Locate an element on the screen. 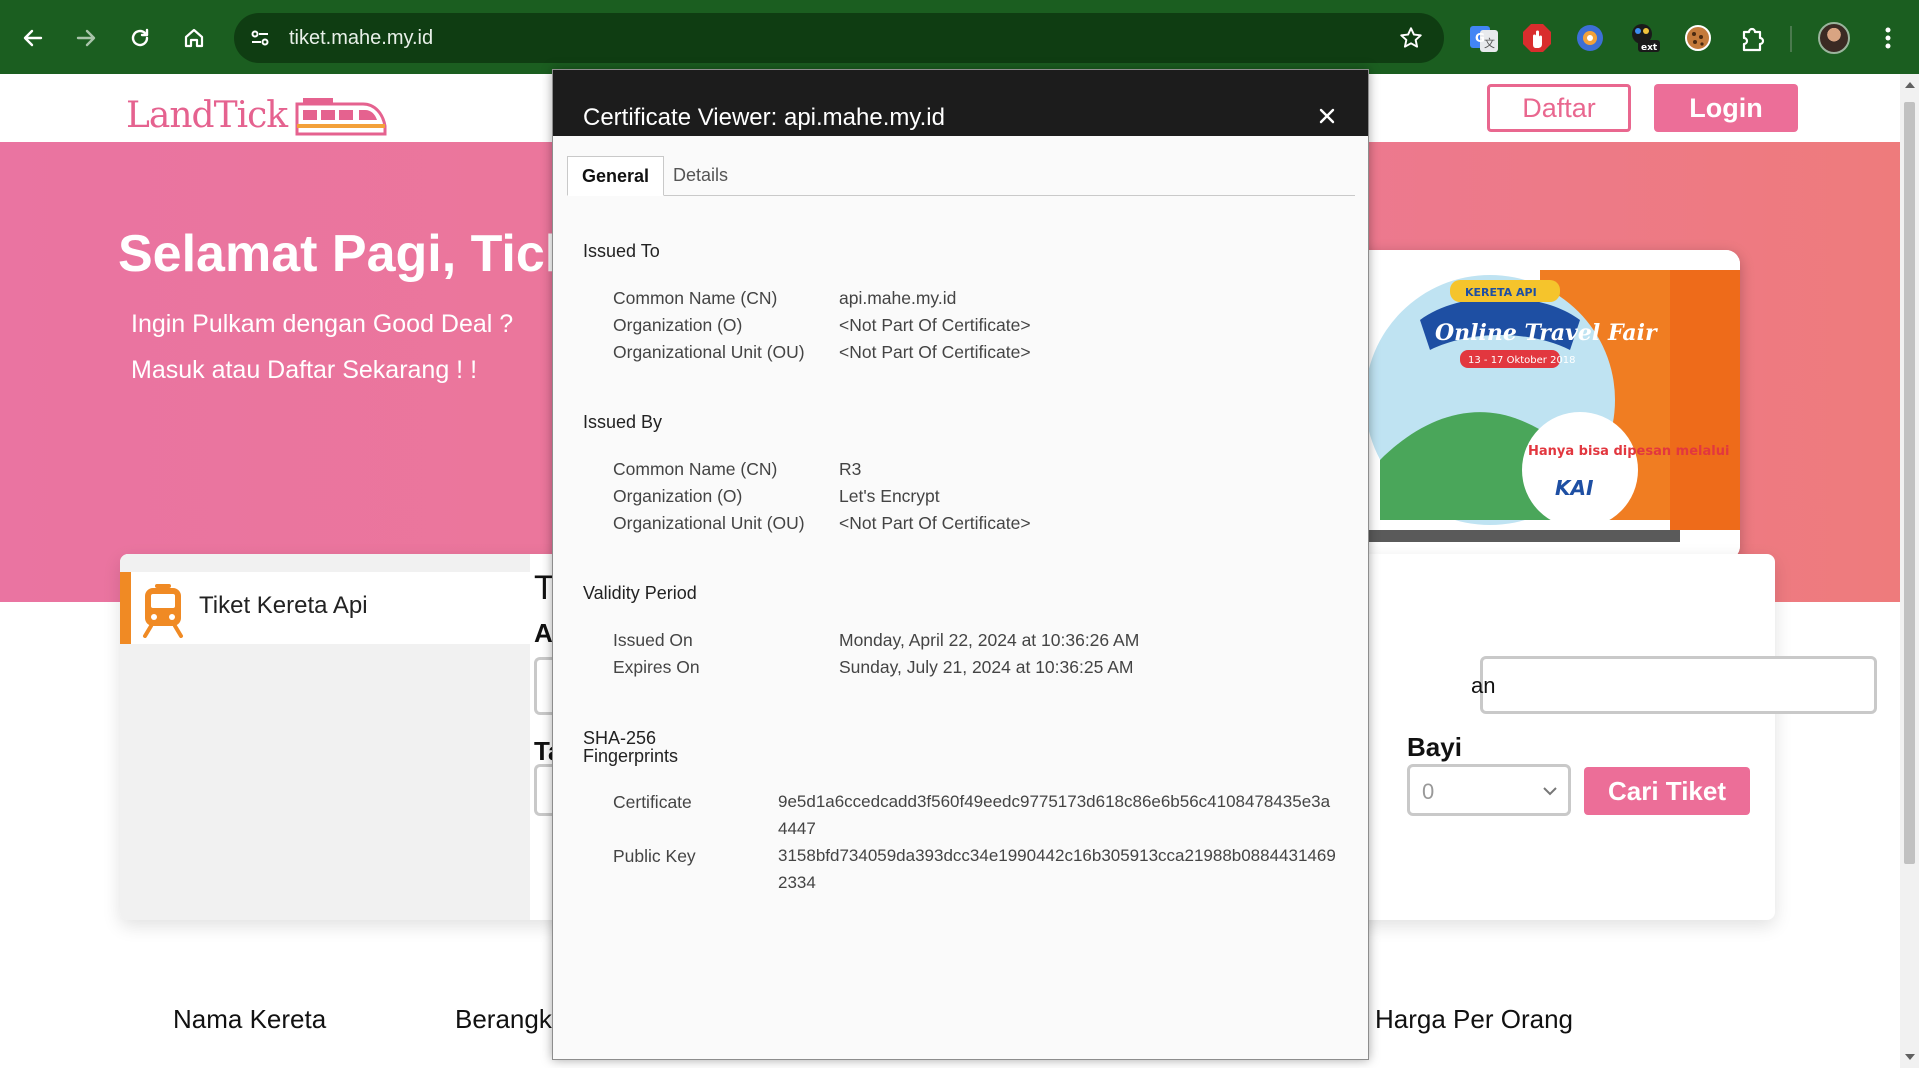  issued-to-o-label: Organization (O) is located at coordinates (678, 325).